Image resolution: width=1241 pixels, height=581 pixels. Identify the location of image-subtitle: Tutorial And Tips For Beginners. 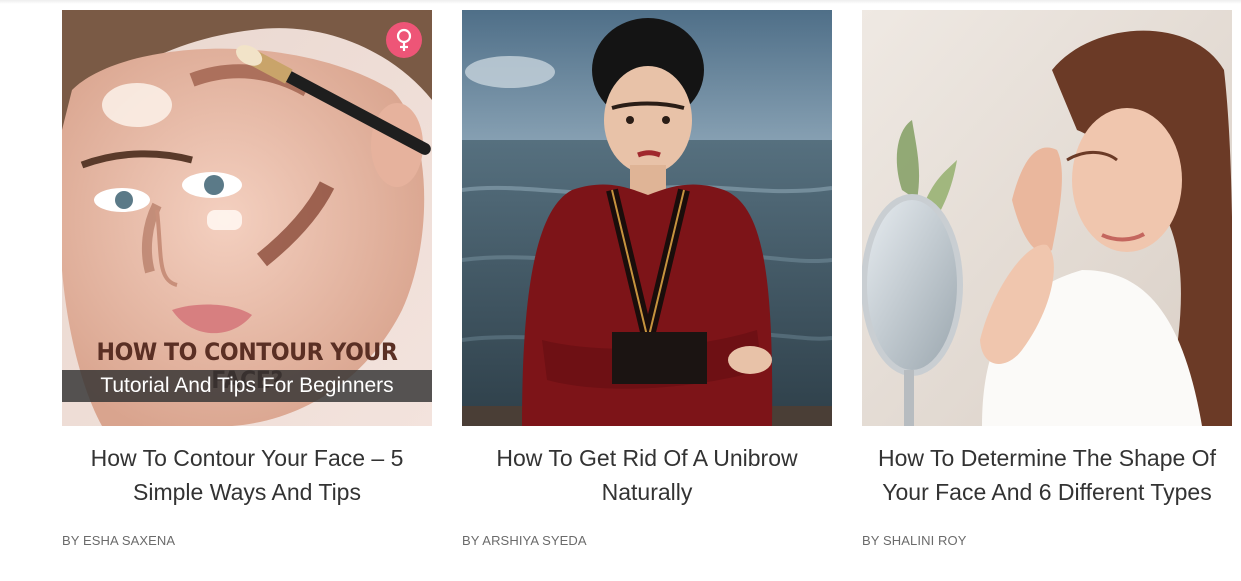
(247, 386).